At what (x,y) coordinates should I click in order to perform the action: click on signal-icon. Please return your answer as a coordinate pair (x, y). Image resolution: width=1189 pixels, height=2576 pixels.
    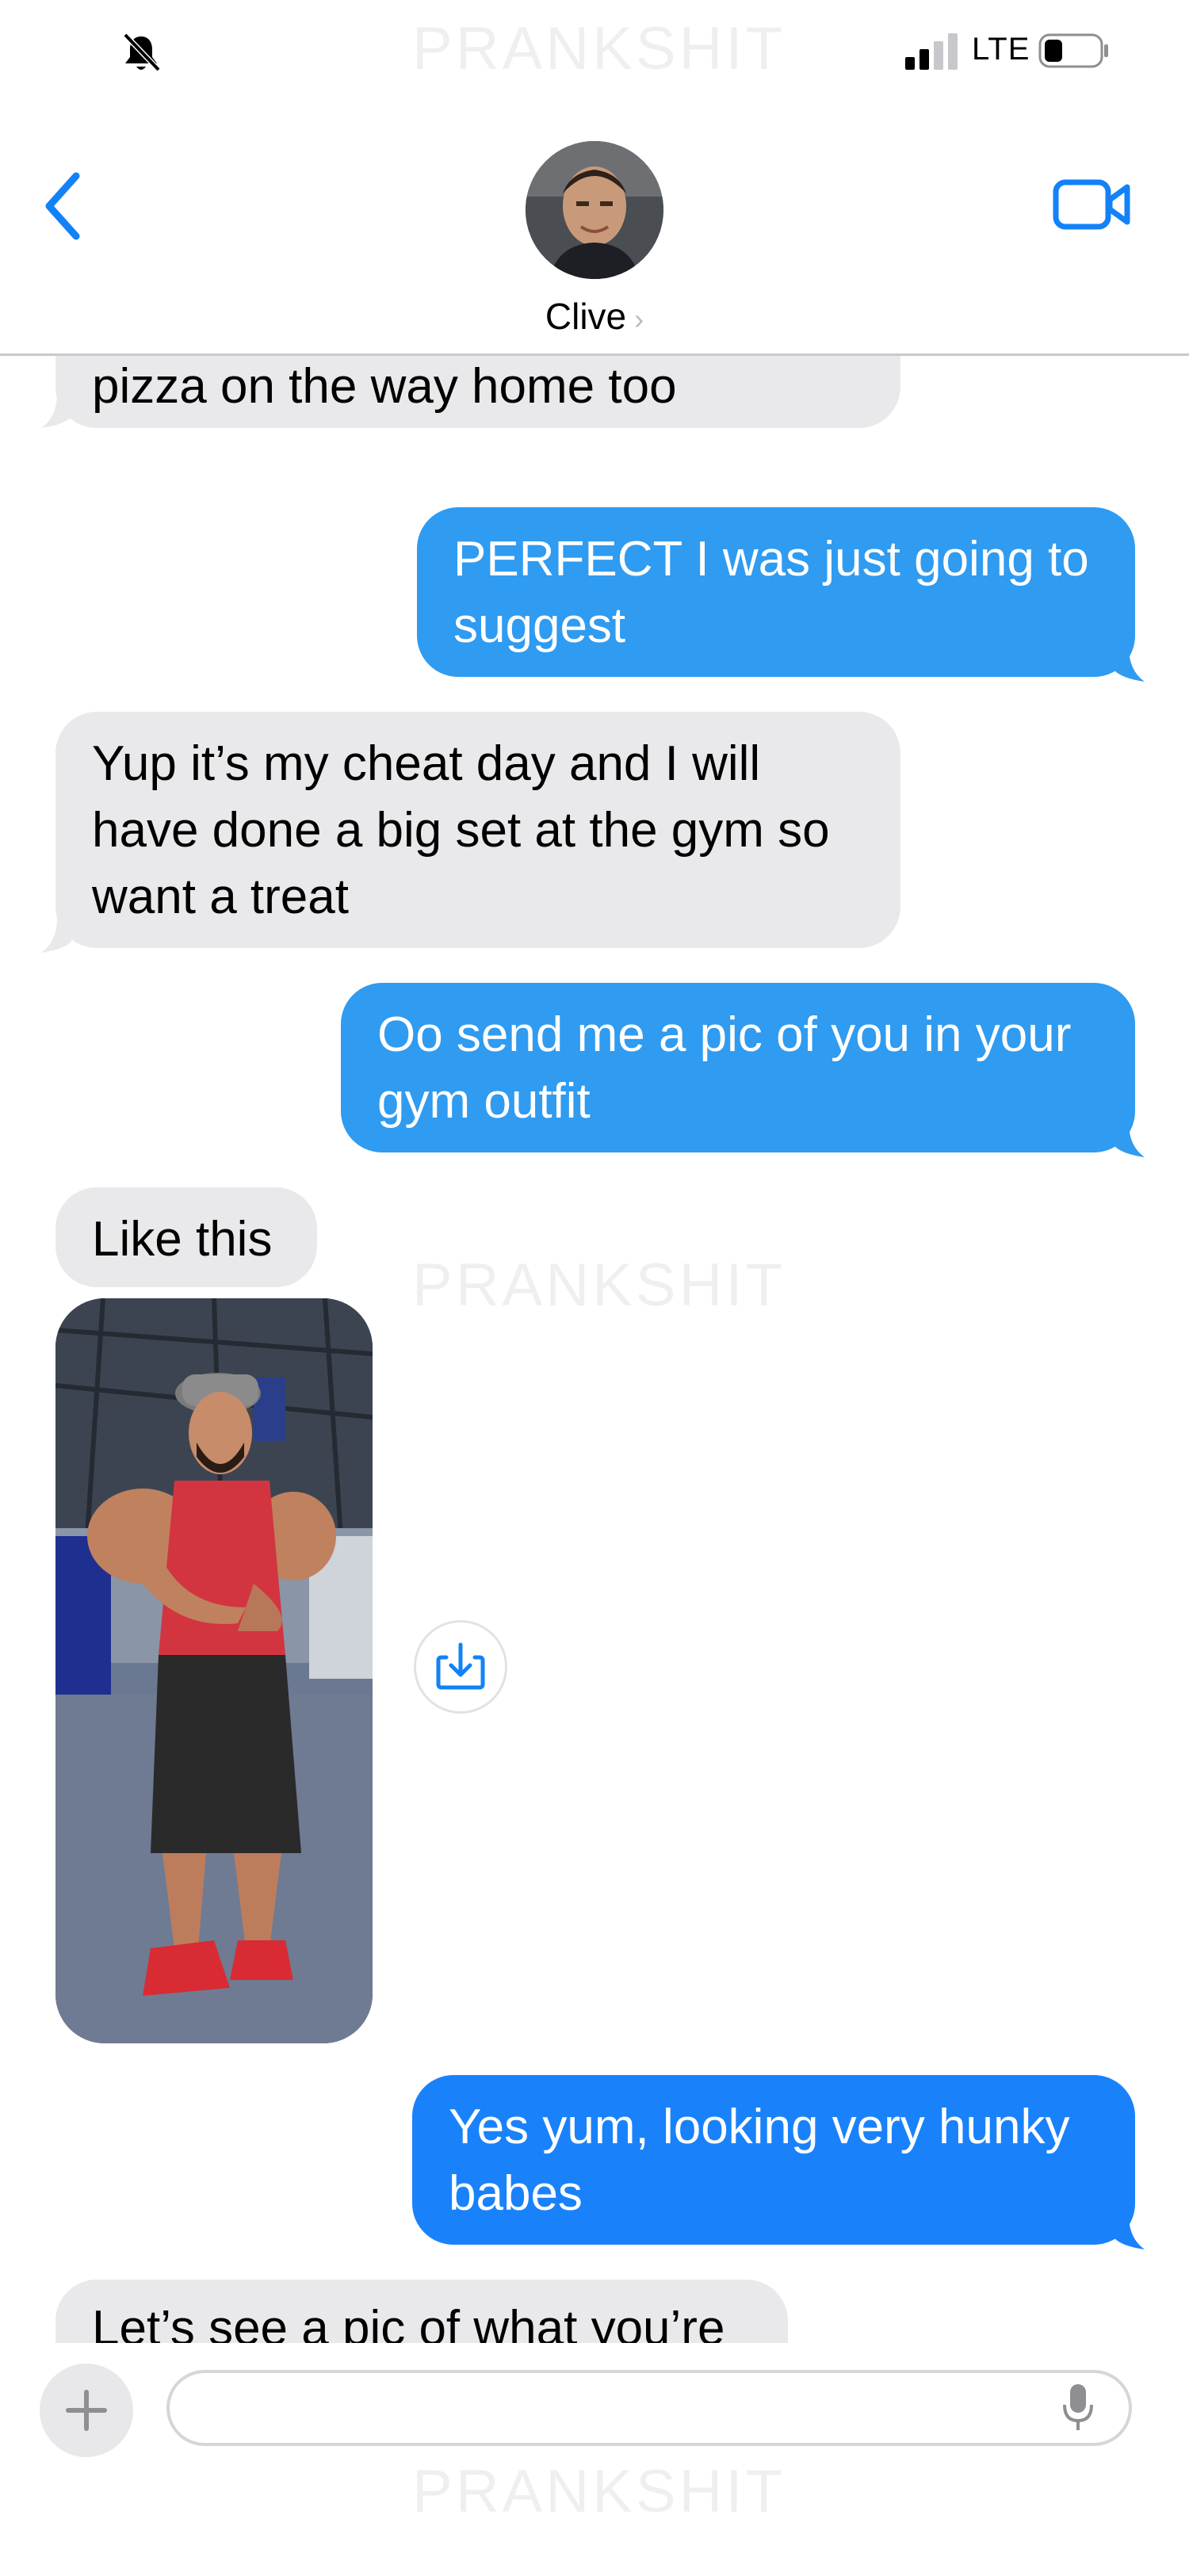
    Looking at the image, I should click on (931, 51).